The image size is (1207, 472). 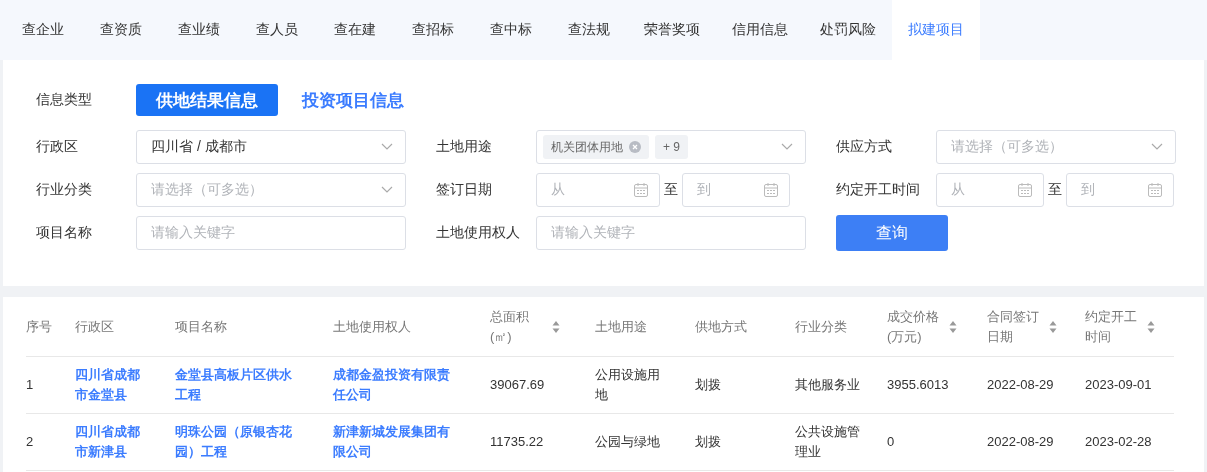 I want to click on count-tag: + 9, so click(x=671, y=146).